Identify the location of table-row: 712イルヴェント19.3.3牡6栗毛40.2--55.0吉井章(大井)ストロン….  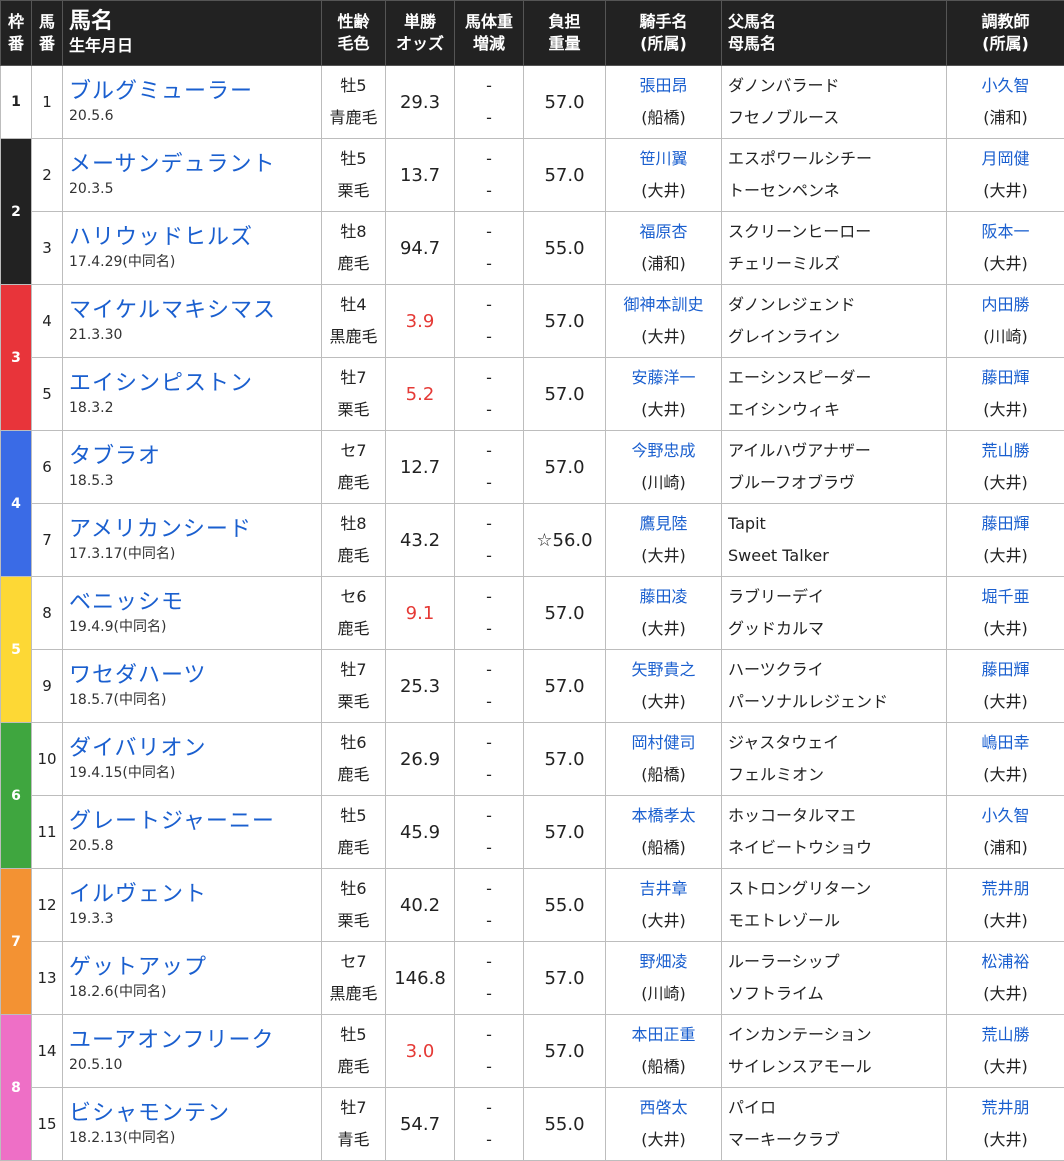
(532, 905).